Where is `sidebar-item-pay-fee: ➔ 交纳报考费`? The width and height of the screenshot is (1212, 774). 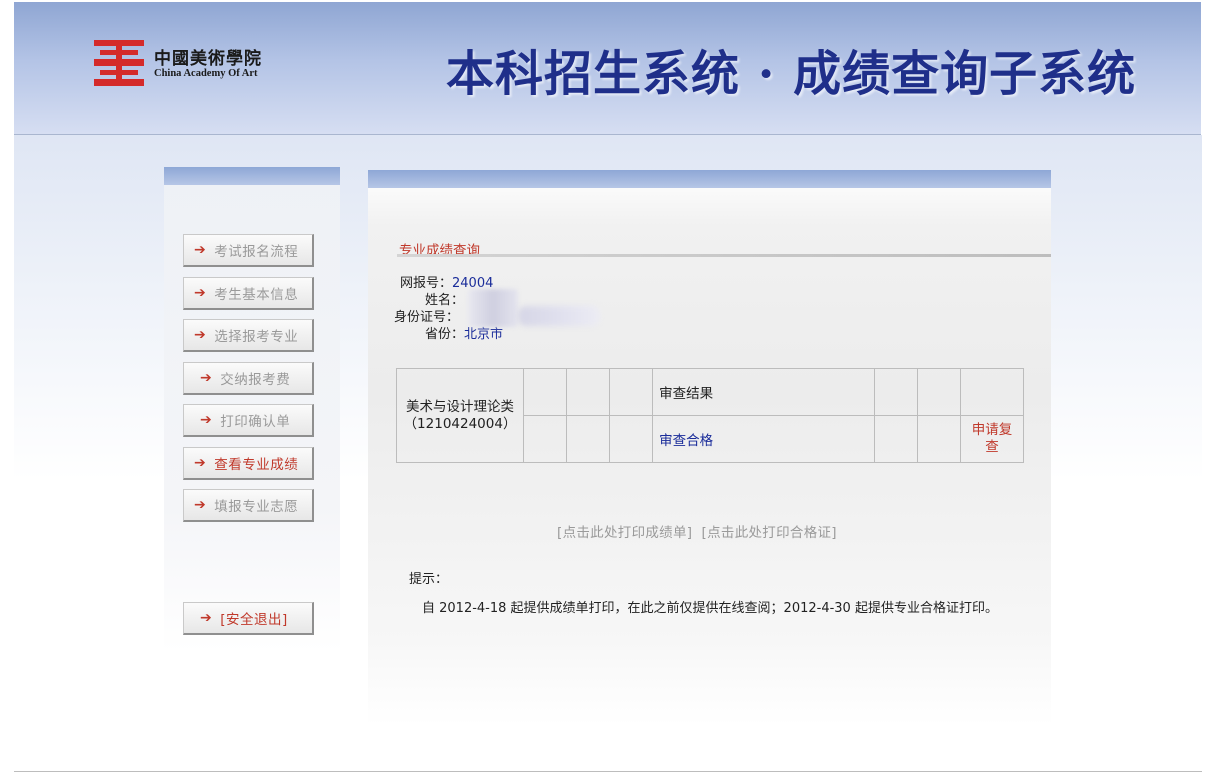 sidebar-item-pay-fee: ➔ 交纳报考费 is located at coordinates (248, 378).